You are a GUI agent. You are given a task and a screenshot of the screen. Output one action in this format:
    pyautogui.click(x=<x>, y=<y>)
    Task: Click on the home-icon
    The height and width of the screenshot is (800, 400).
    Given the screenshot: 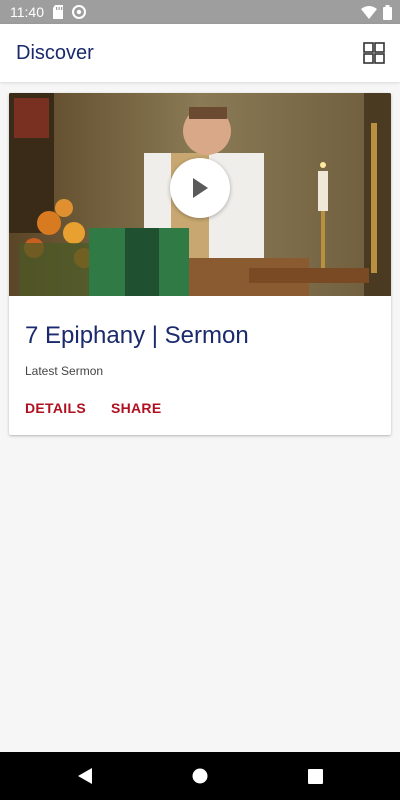 What is the action you would take?
    pyautogui.click(x=200, y=776)
    